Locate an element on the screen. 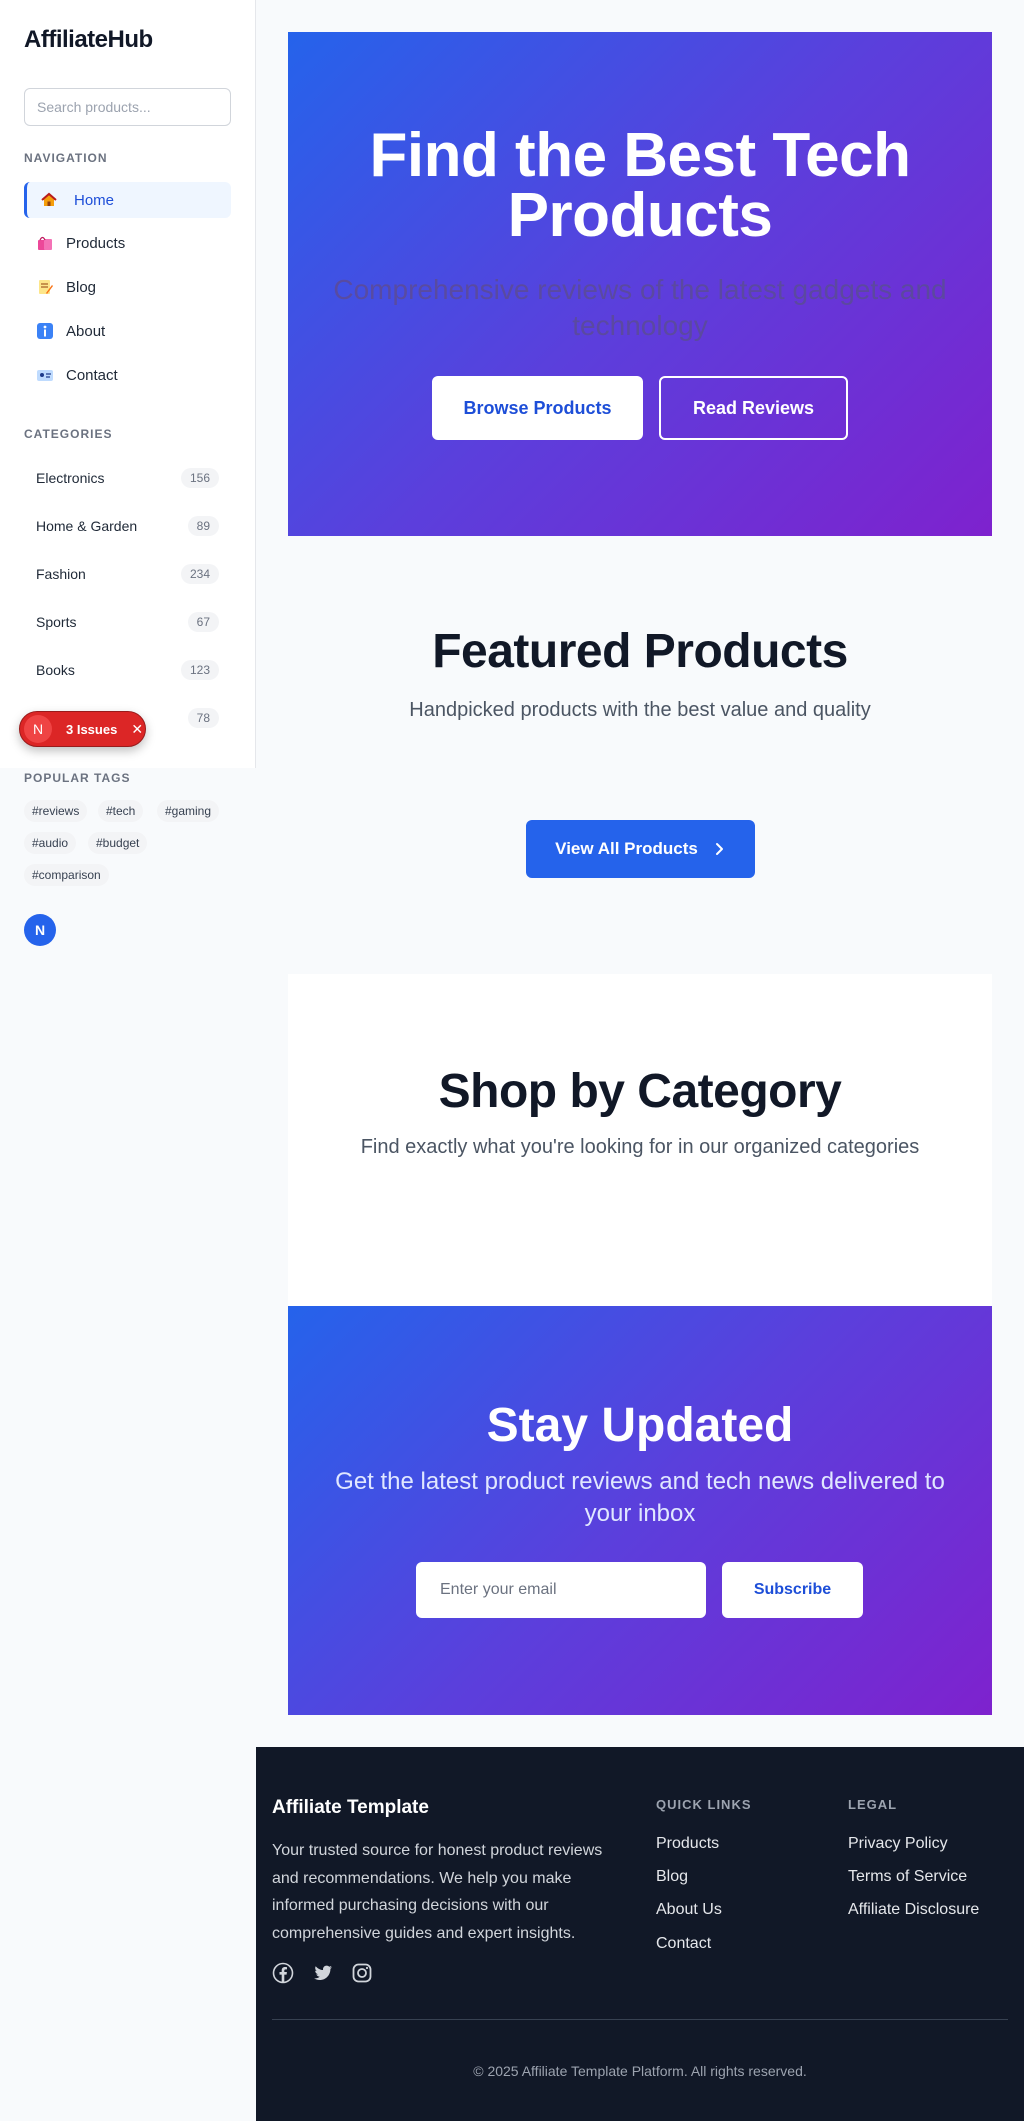 Image resolution: width=1024 pixels, height=2121 pixels. quick-links-heading: QUICK LINKS is located at coordinates (704, 1804).